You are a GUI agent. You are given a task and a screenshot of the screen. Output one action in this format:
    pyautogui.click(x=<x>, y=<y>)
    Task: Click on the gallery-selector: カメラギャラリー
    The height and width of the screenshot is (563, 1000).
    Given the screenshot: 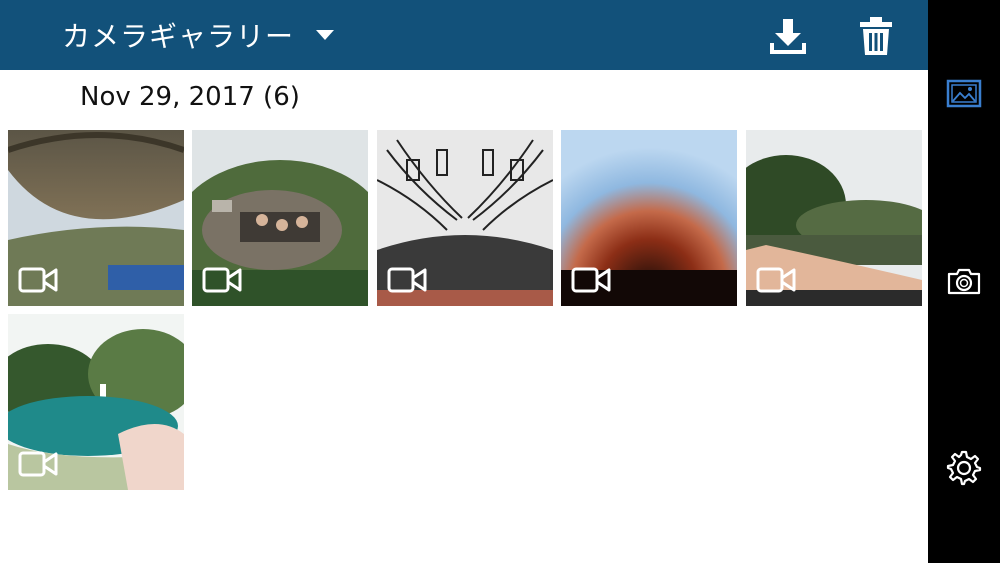 What is the action you would take?
    pyautogui.click(x=198, y=35)
    